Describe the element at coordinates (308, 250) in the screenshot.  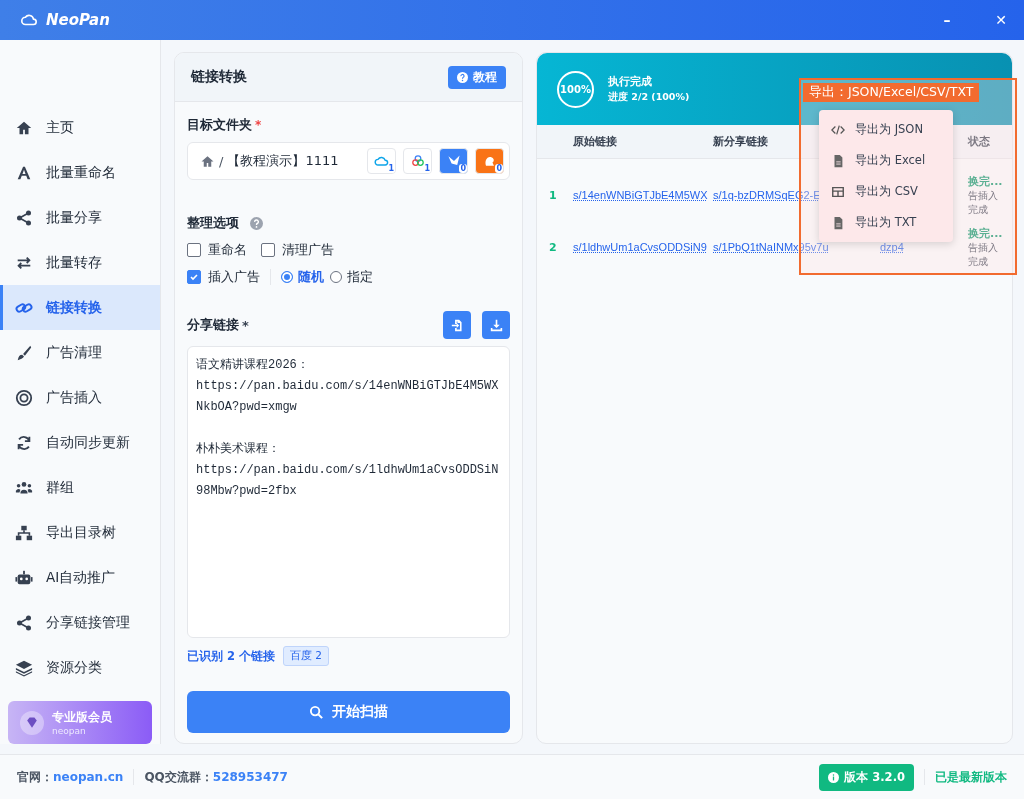
I see `checkbox-label: 清理广告` at that location.